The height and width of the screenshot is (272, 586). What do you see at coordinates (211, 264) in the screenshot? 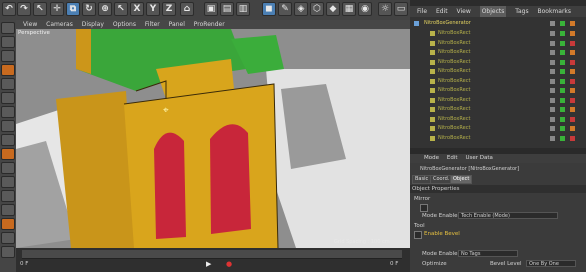
I see `play-button: ▶` at bounding box center [211, 264].